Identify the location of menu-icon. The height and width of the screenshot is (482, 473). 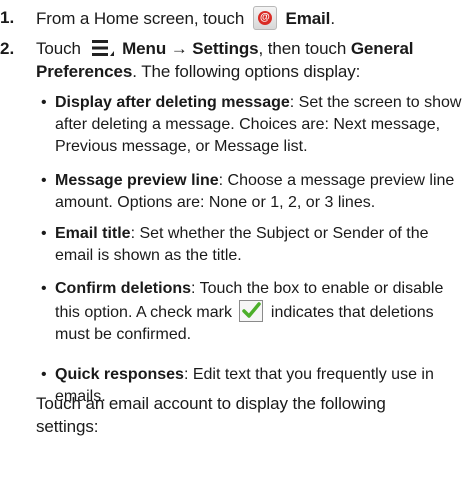
(102, 48).